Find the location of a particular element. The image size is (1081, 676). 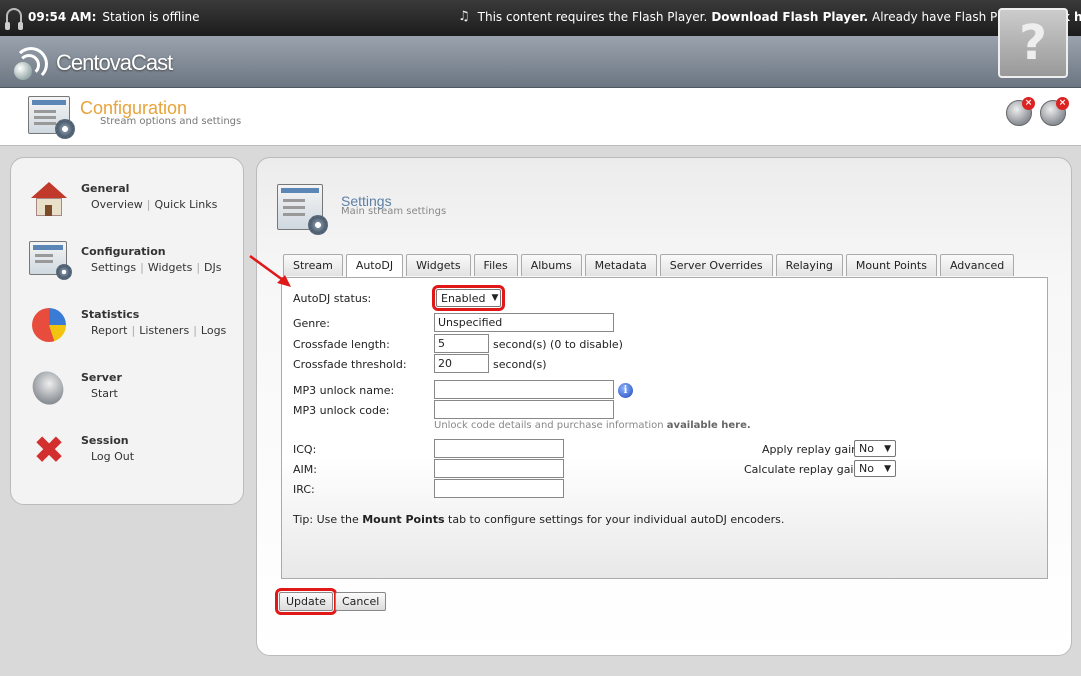

nav-link-djs: DJs is located at coordinates (212, 267).